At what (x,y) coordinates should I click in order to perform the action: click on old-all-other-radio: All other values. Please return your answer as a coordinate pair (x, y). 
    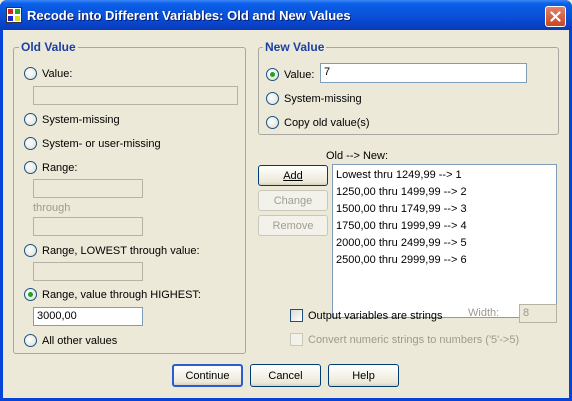
    Looking at the image, I should click on (70, 340).